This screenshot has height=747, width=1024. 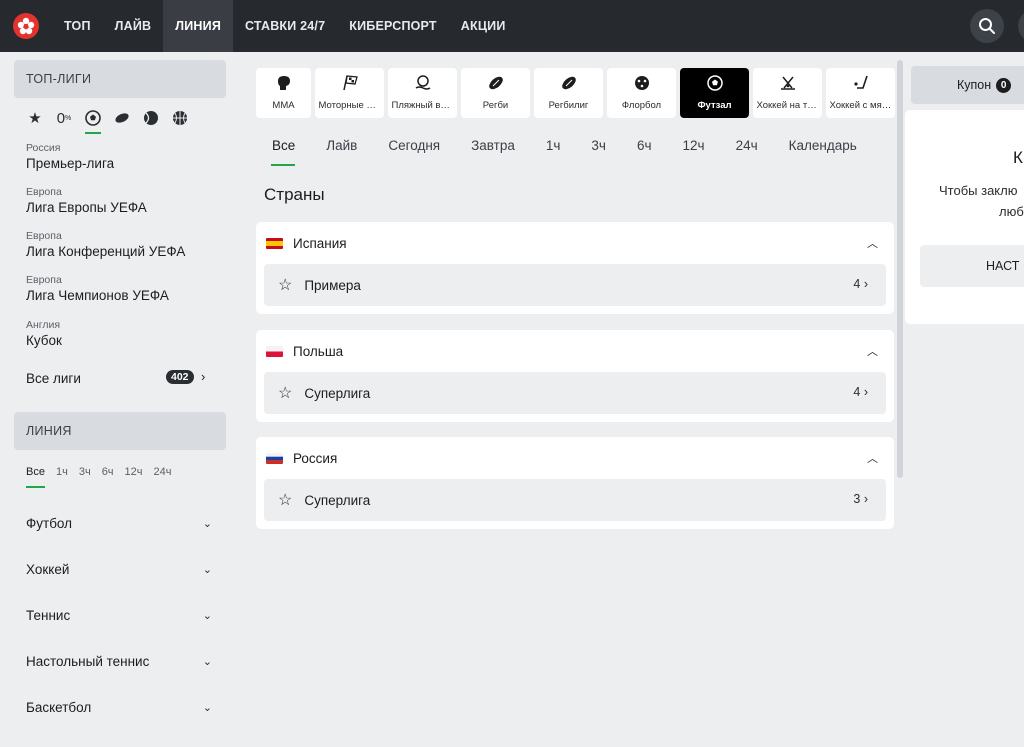 What do you see at coordinates (62, 472) in the screenshot?
I see `time-filter-1h: 1ч` at bounding box center [62, 472].